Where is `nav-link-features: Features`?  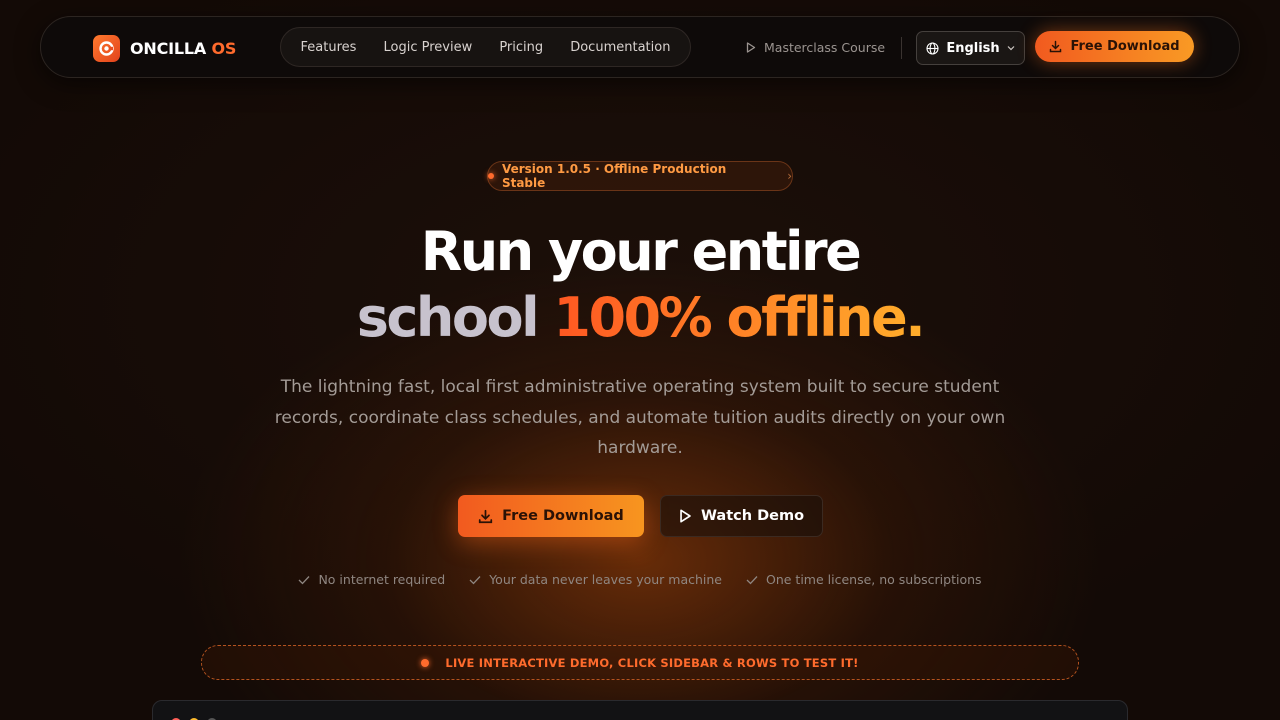 nav-link-features: Features is located at coordinates (329, 47).